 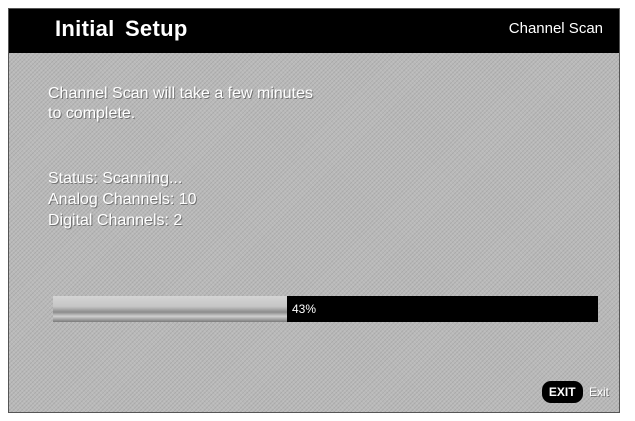 What do you see at coordinates (314, 31) in the screenshot?
I see `header-bar: Initial Setup Channel Scan` at bounding box center [314, 31].